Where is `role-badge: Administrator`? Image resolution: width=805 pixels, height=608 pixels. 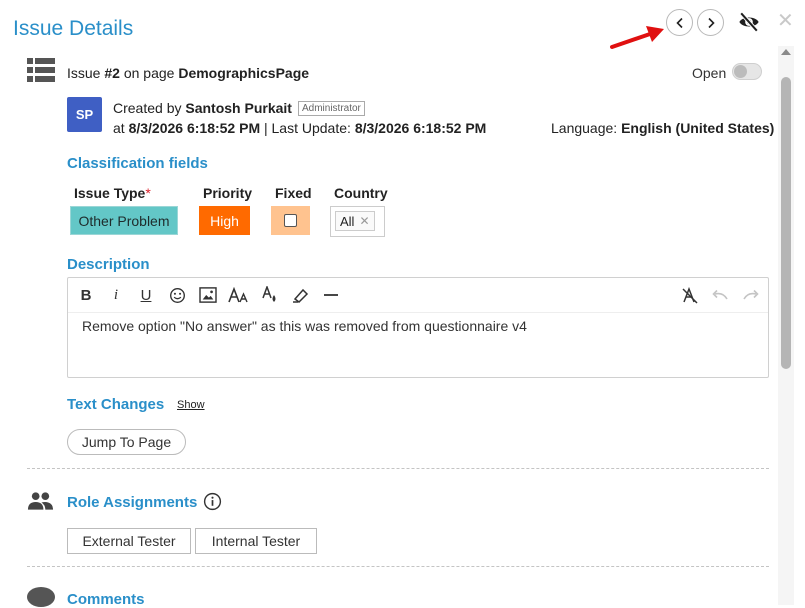
role-badge: Administrator is located at coordinates (331, 108).